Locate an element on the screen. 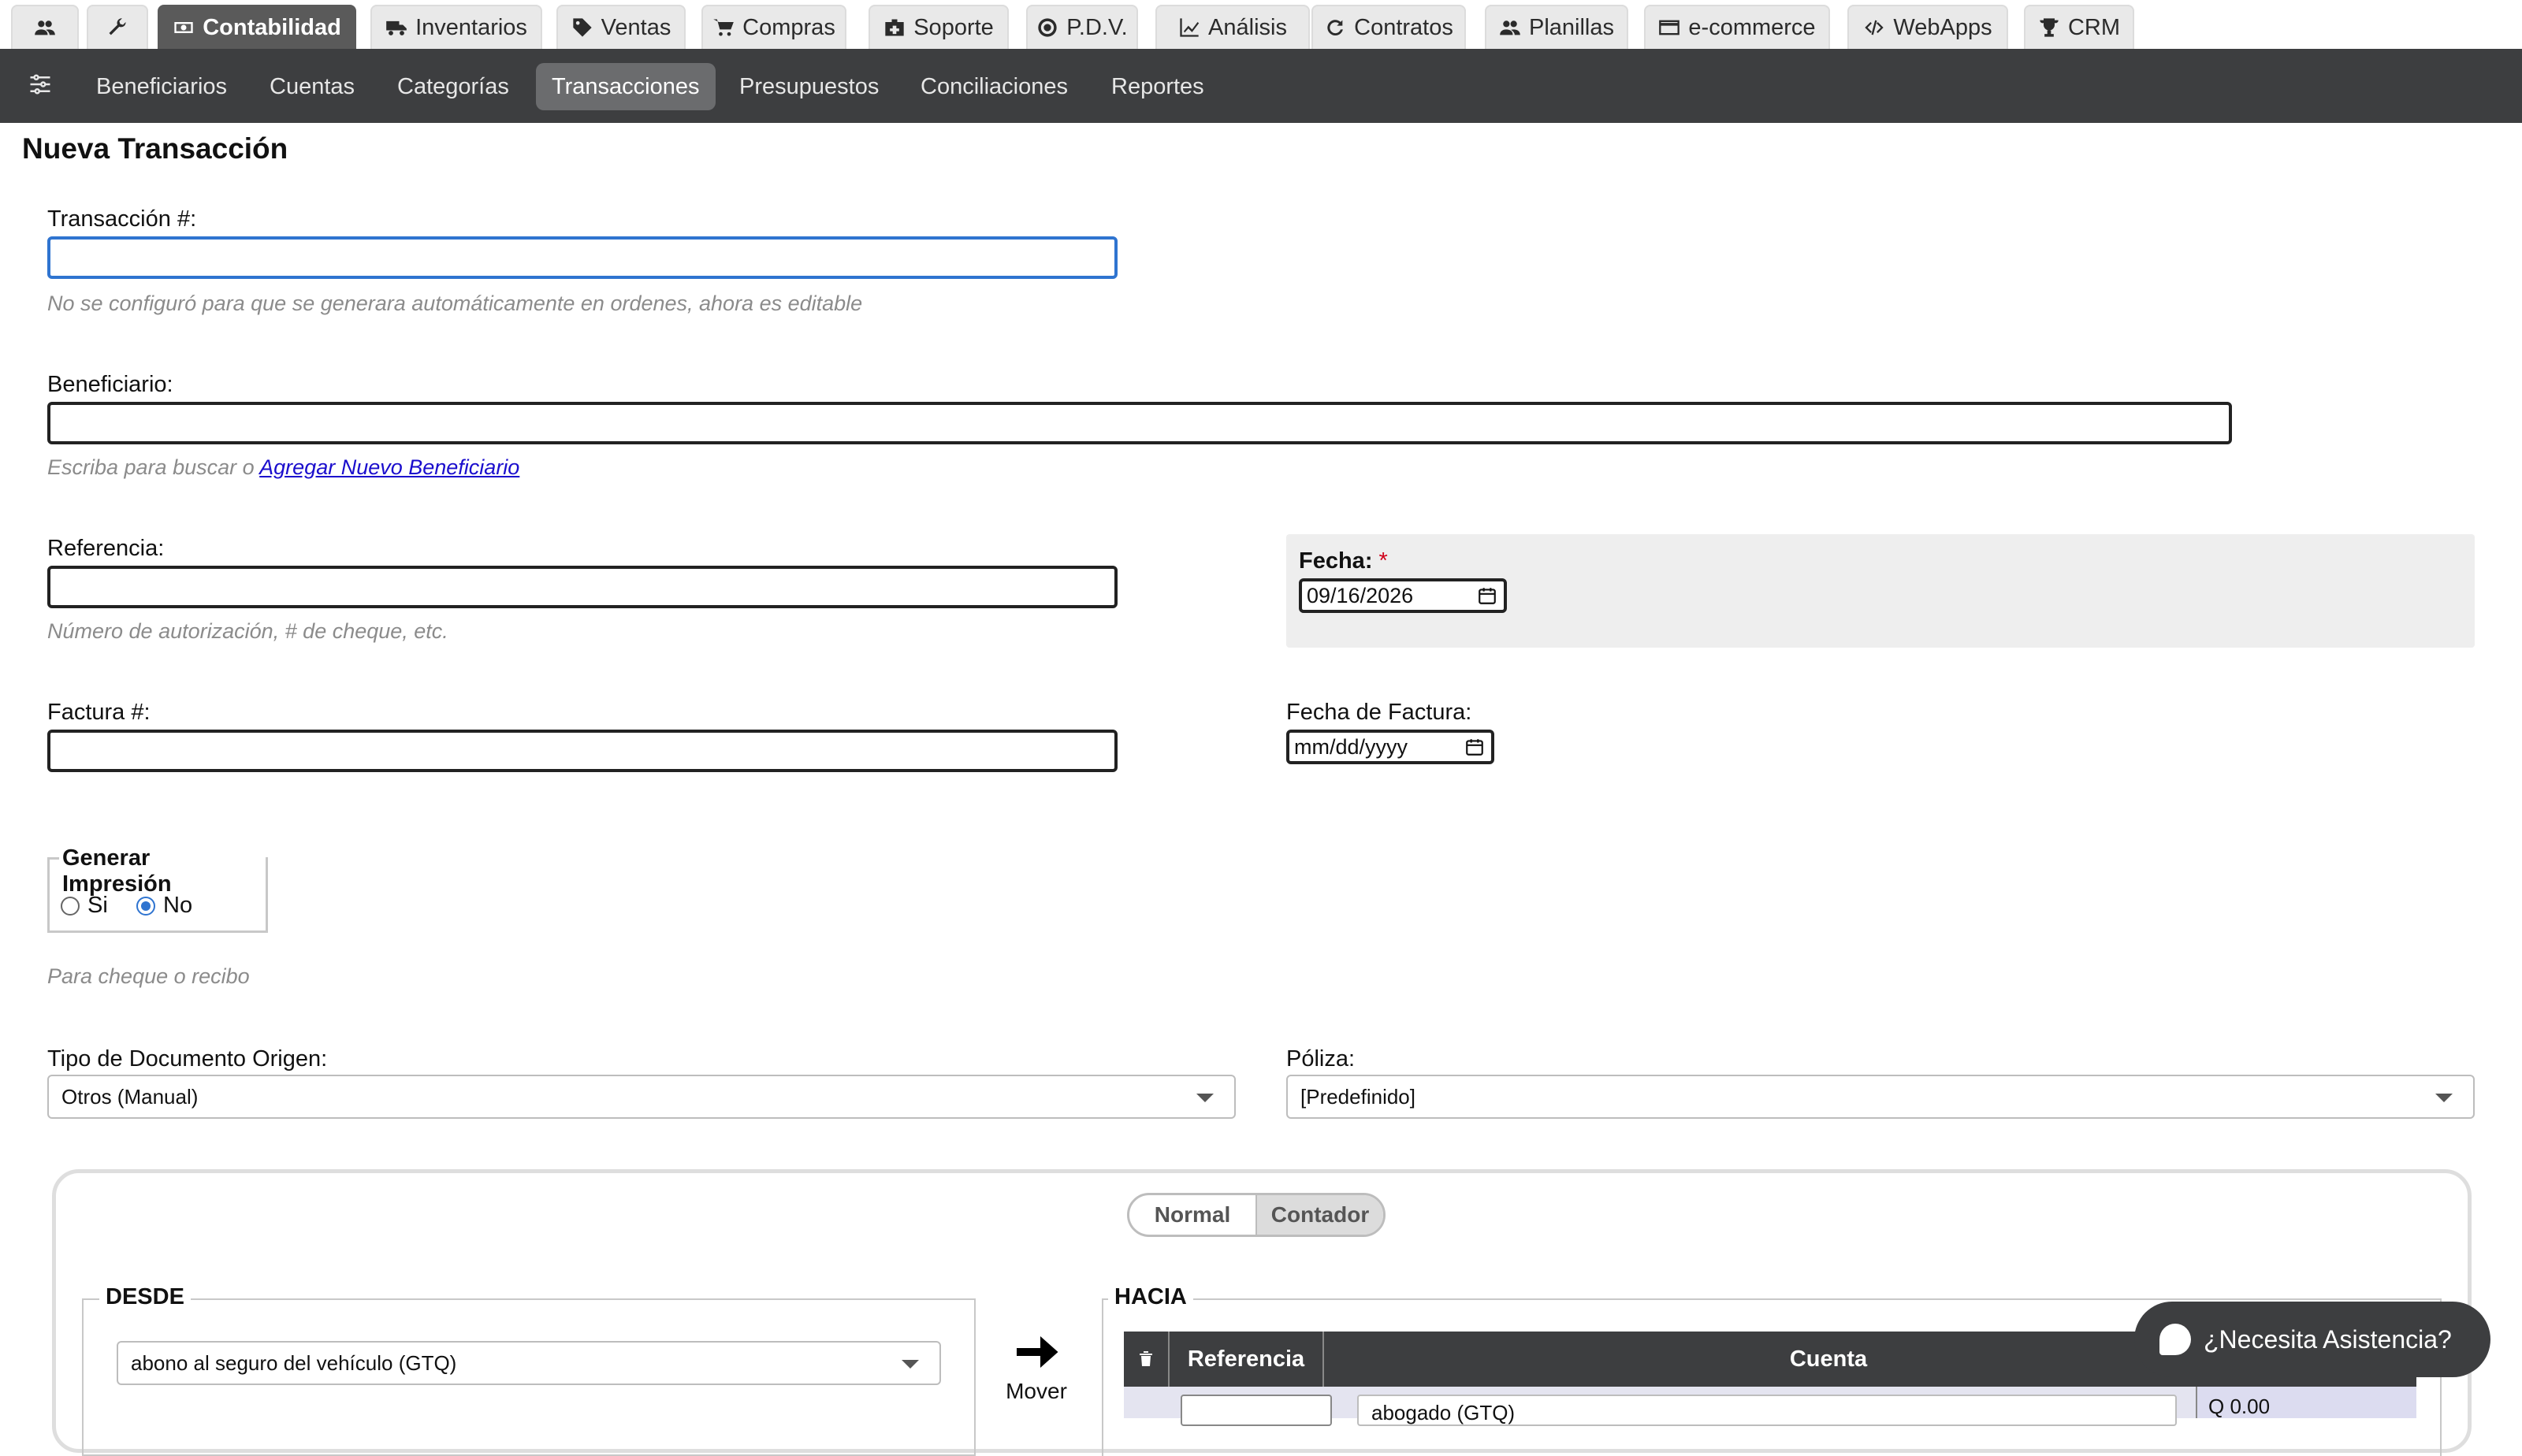  tipo-doc-label: Tipo de Documento Origen: is located at coordinates (187, 1059).